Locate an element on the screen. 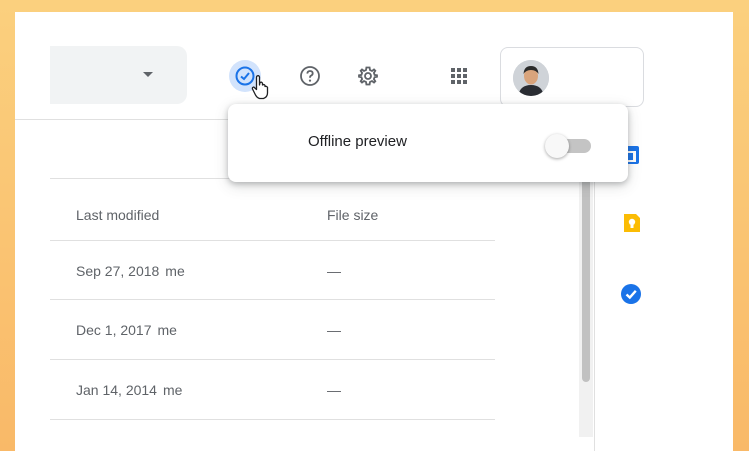 The height and width of the screenshot is (451, 749). scrollbar-thumb is located at coordinates (586, 274).